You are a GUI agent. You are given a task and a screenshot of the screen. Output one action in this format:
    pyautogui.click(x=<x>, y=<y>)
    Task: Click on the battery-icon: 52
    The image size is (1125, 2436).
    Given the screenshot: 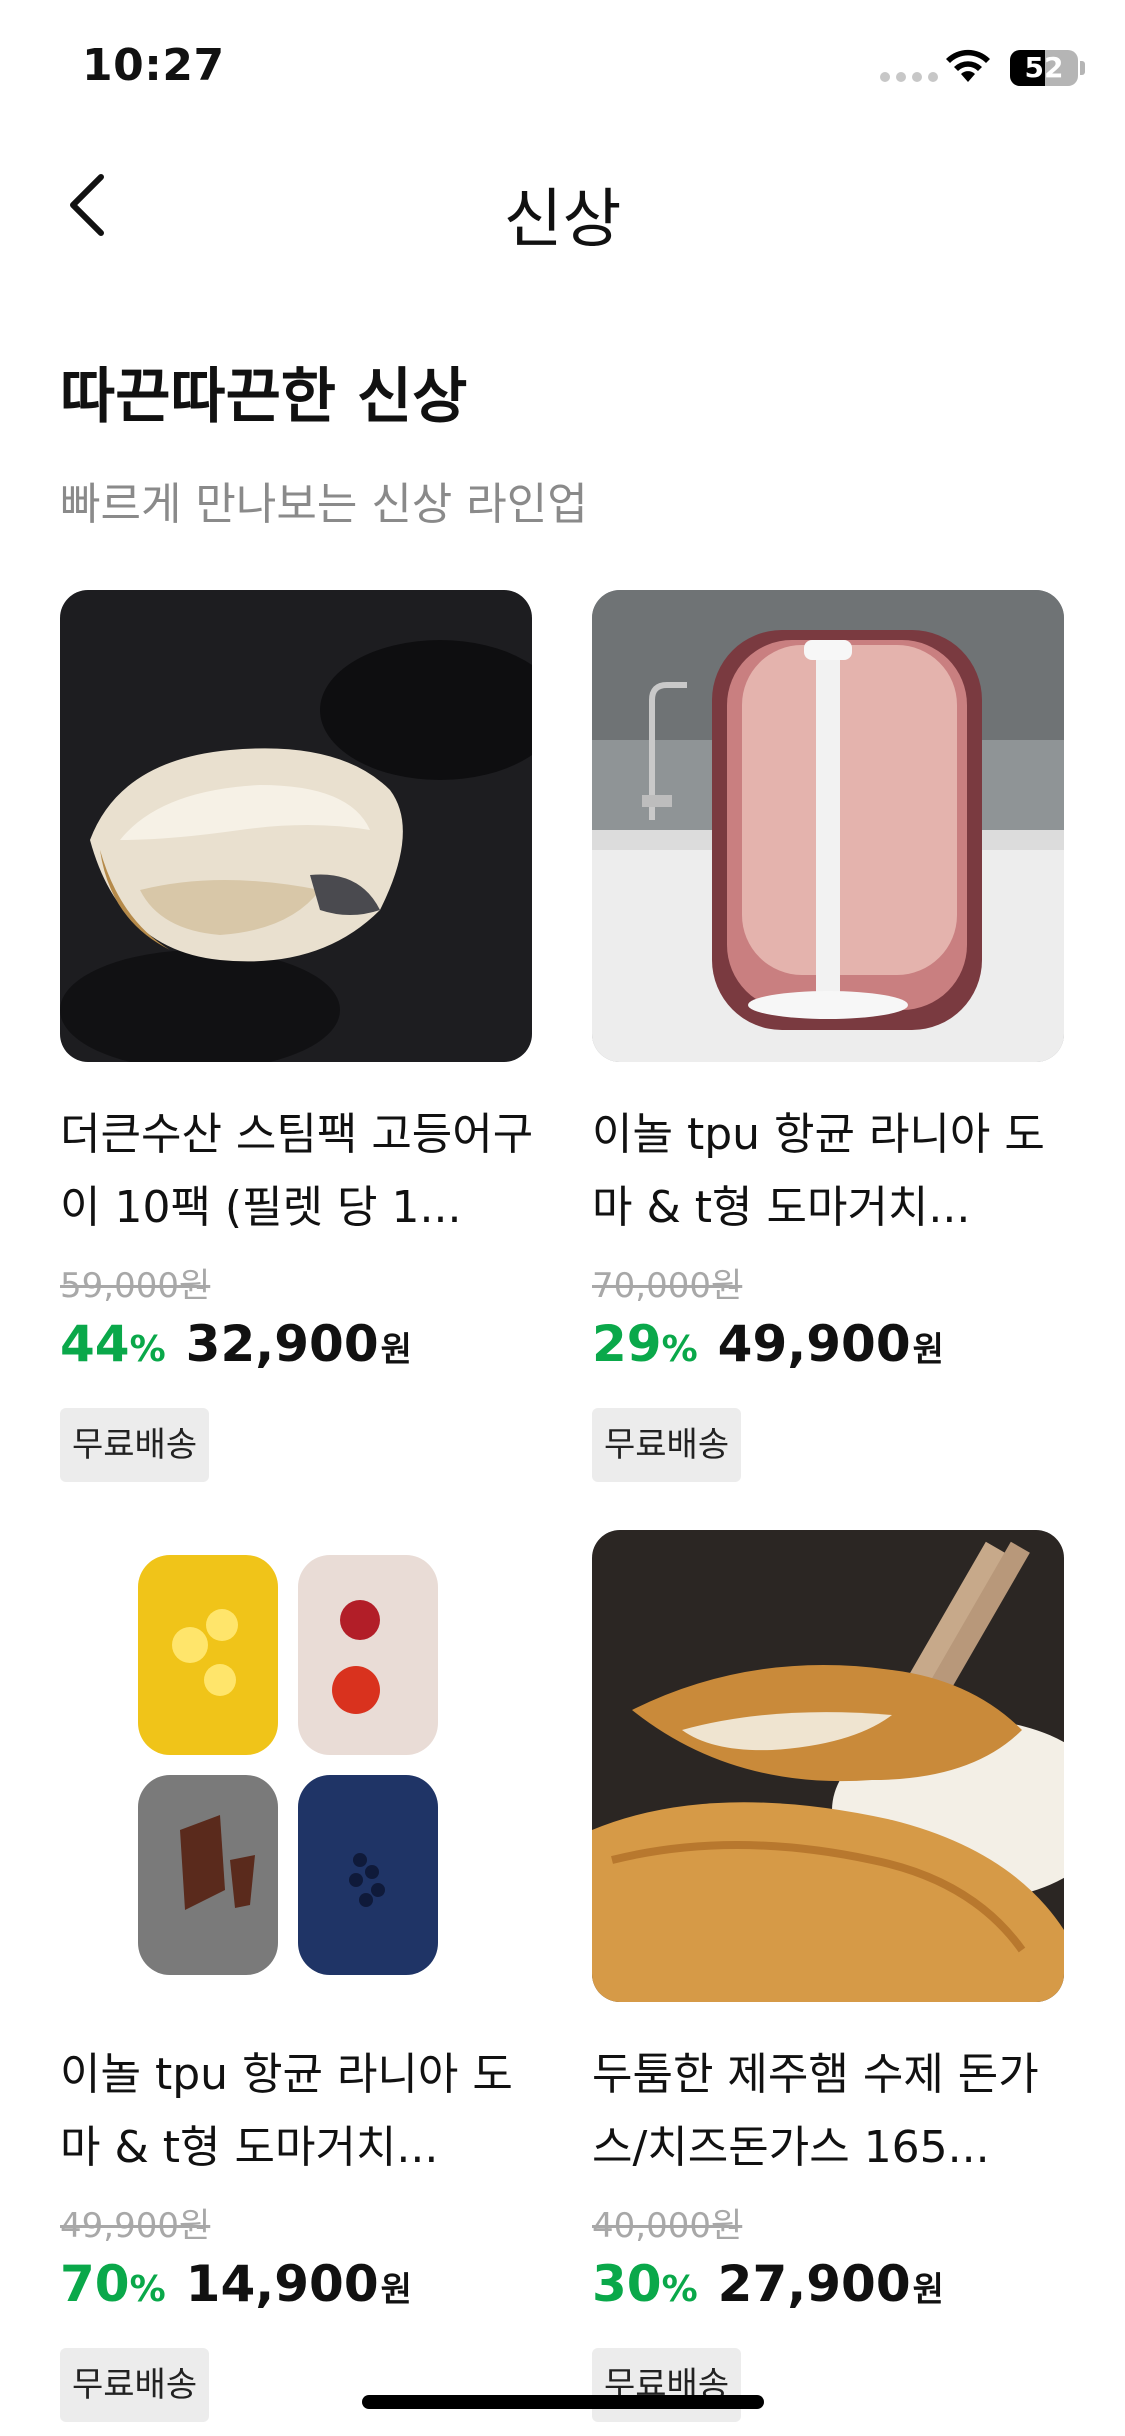 What is the action you would take?
    pyautogui.click(x=1044, y=68)
    